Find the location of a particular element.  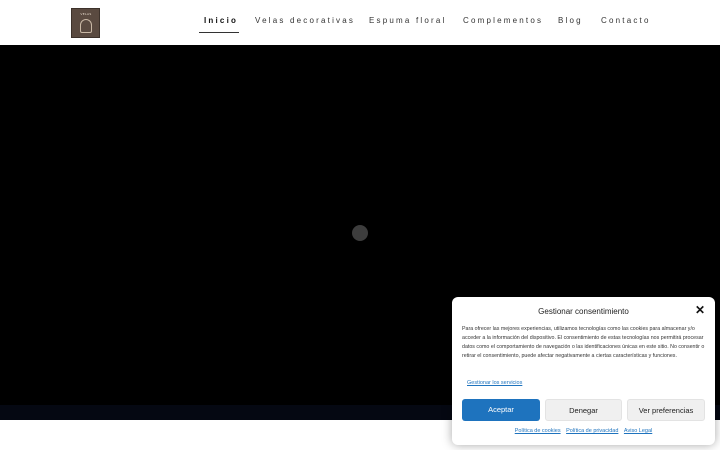

site-logo: VELAS is located at coordinates (85, 23).